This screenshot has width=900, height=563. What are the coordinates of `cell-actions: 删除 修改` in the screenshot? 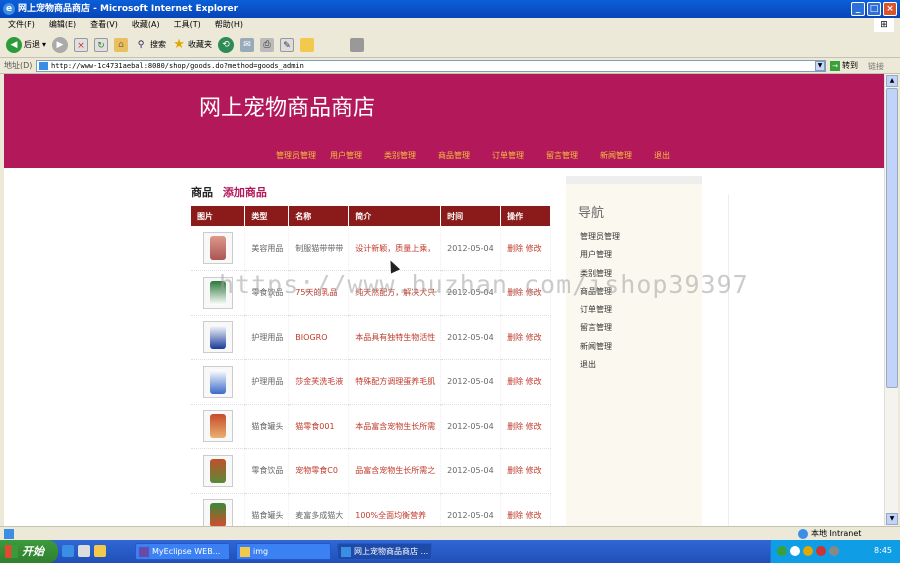 It's located at (525, 471).